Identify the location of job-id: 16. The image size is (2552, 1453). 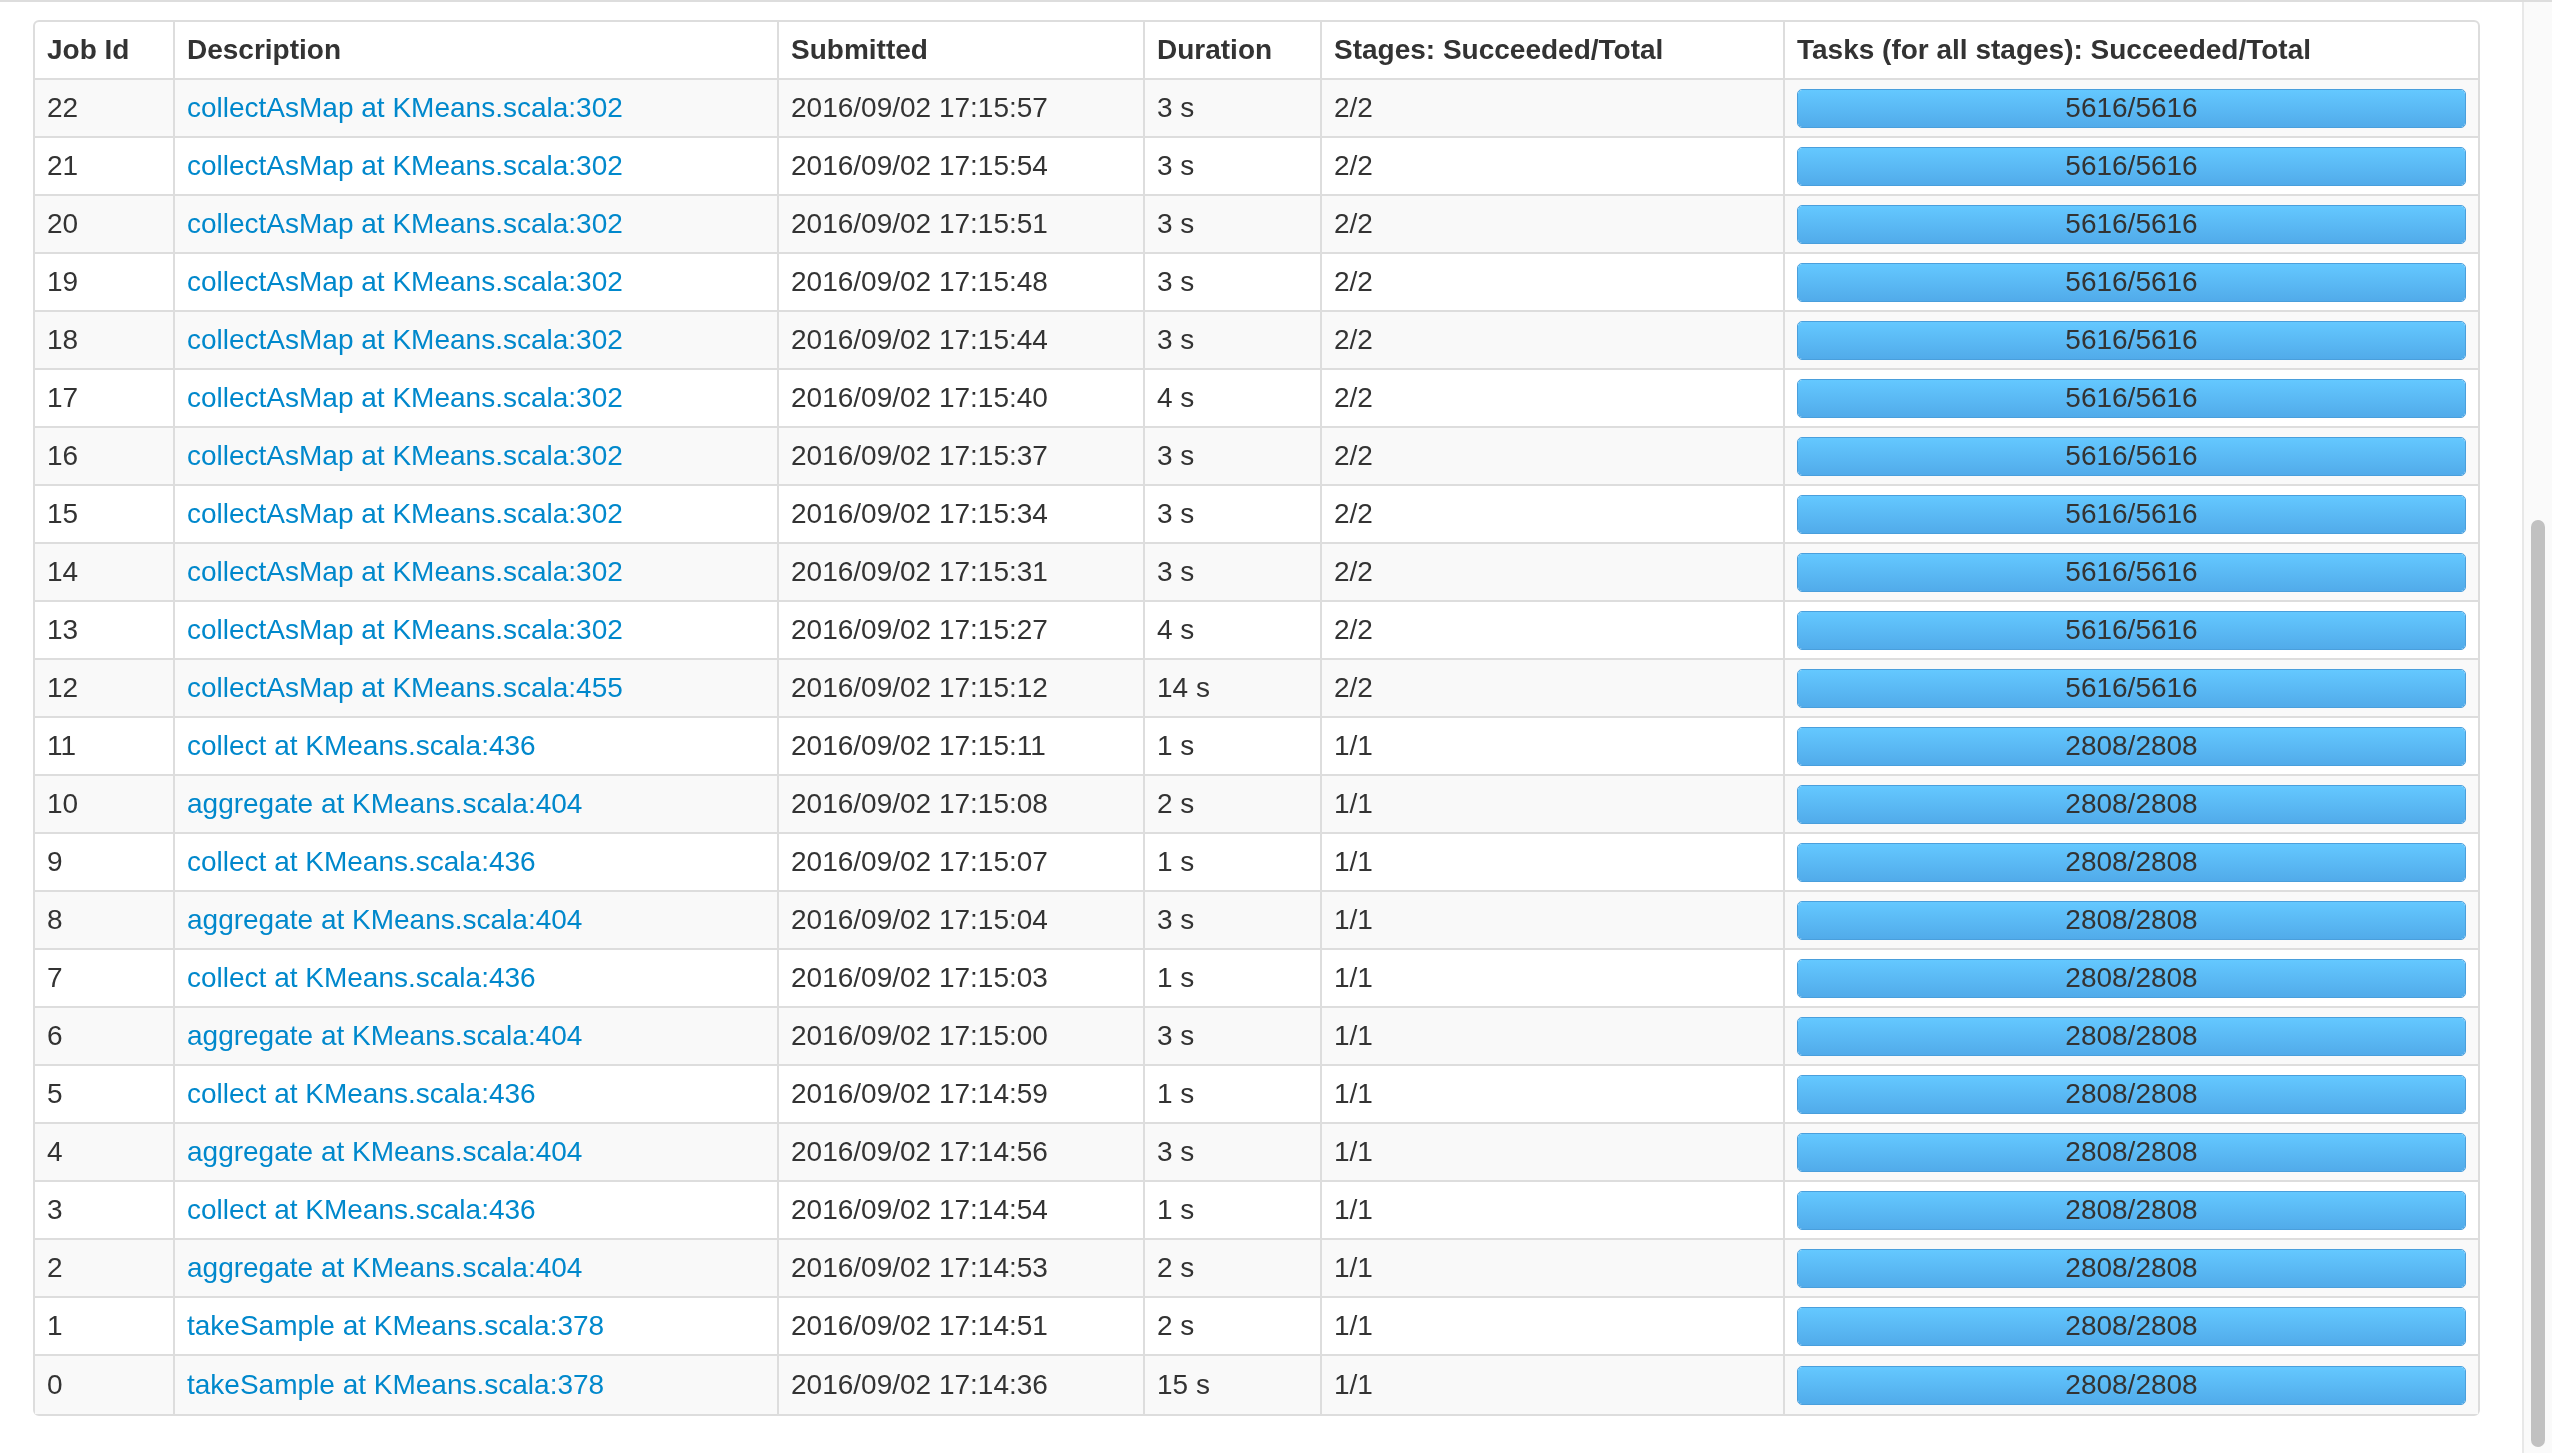
(63, 455).